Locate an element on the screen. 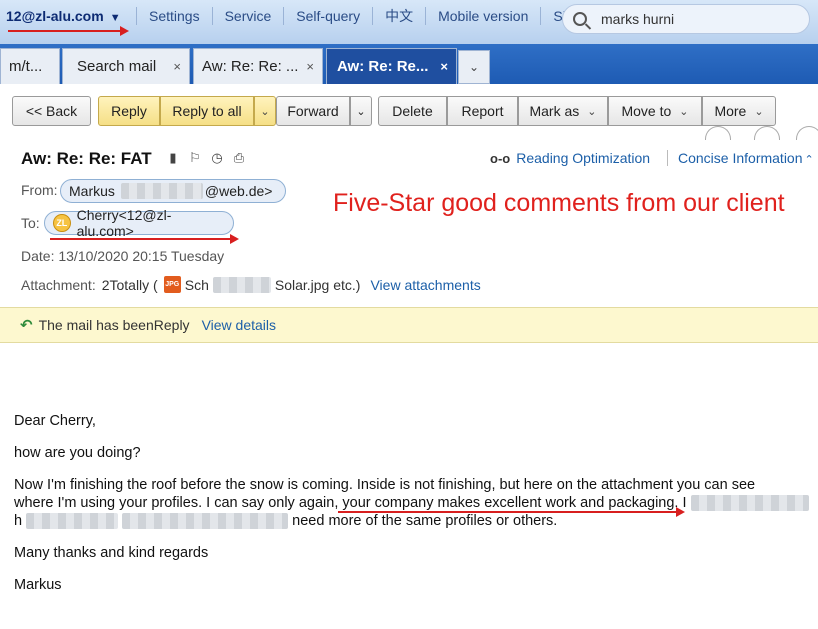 This screenshot has width=818, height=629. tab-label: Search mail is located at coordinates (117, 66).